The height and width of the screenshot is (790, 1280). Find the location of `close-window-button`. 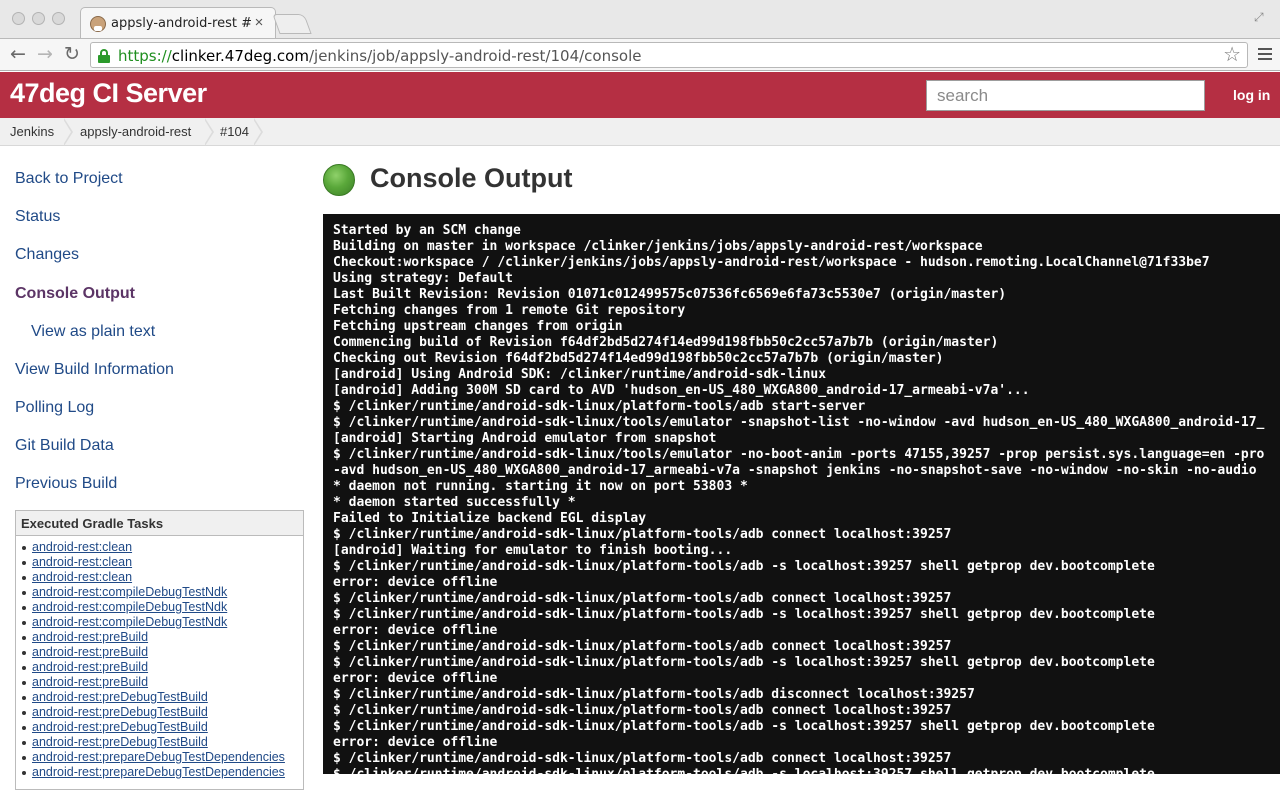

close-window-button is located at coordinates (18, 18).